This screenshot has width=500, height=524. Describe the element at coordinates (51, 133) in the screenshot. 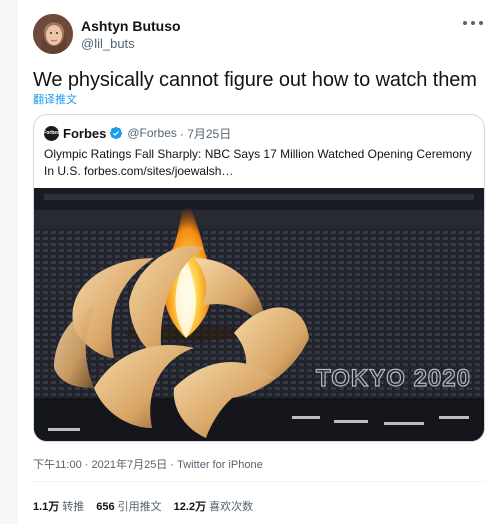

I see `forbes-avatar: Forbes` at that location.